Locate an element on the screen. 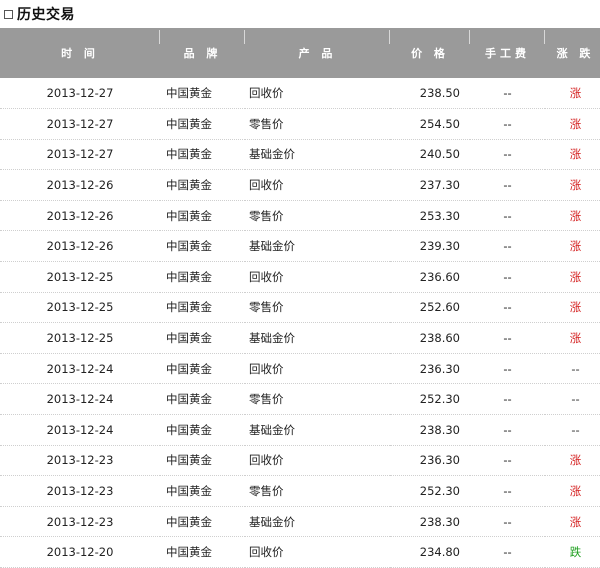  table-row: 2013-12-25 中国黄金 基础金价 238.60 -- 涨 is located at coordinates (300, 338).